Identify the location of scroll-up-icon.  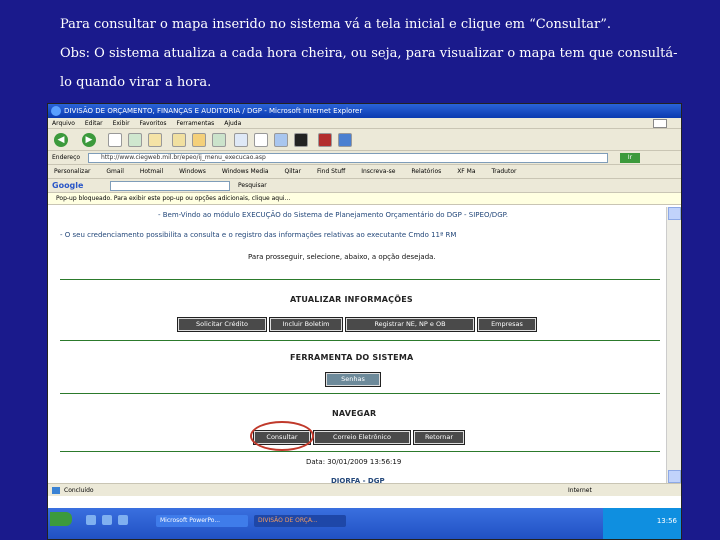
(674, 213).